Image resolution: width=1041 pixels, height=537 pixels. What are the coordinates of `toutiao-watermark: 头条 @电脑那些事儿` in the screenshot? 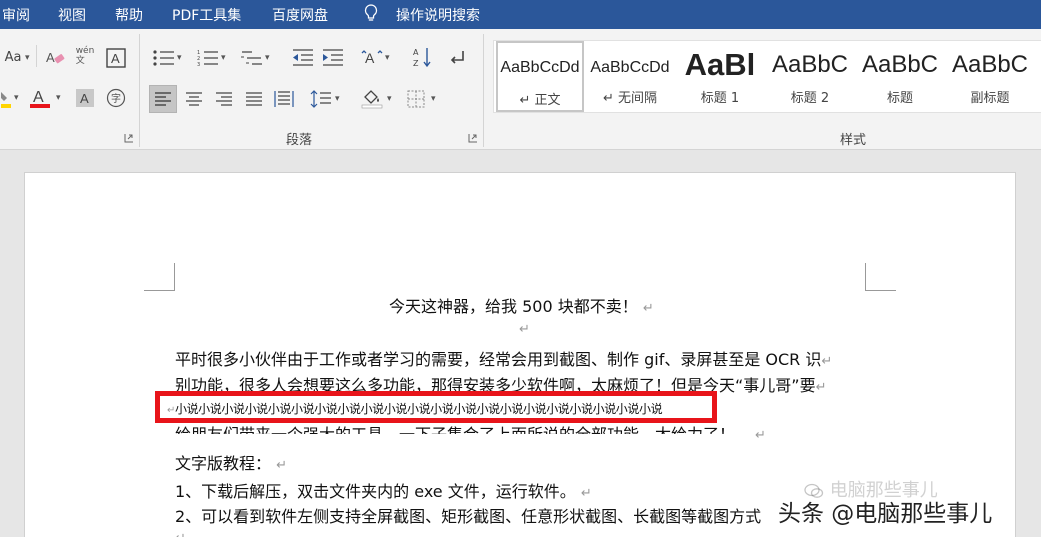 It's located at (885, 514).